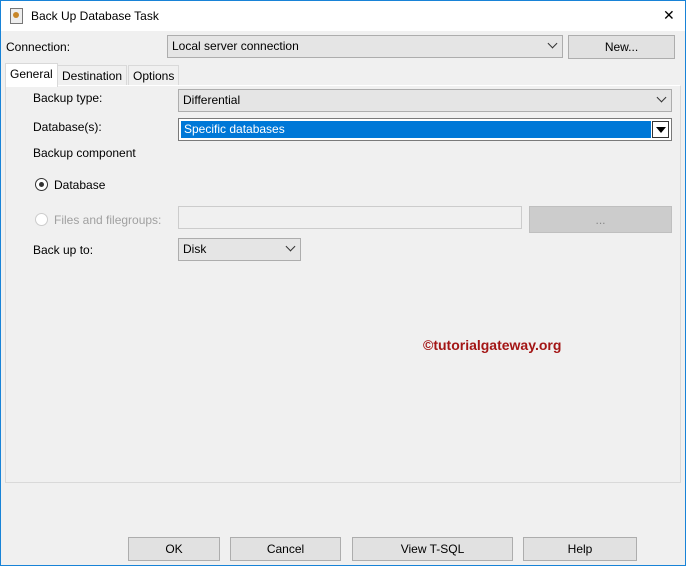 This screenshot has width=686, height=566. I want to click on cancel-button: Cancel, so click(285, 549).